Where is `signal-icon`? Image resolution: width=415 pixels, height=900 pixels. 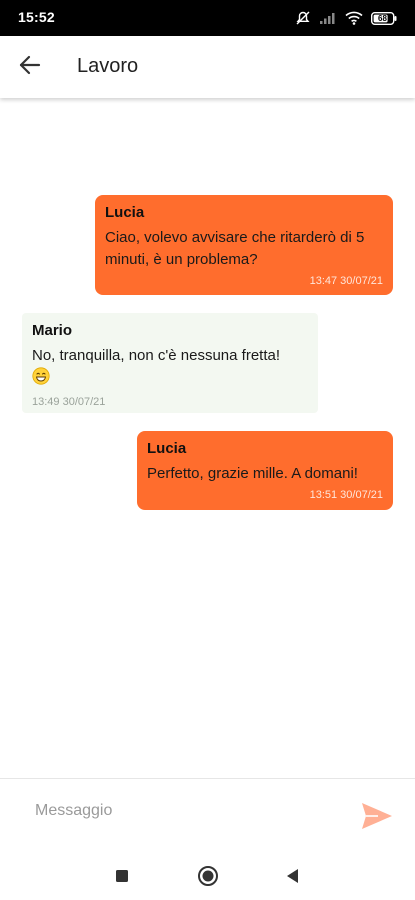
signal-icon is located at coordinates (328, 18).